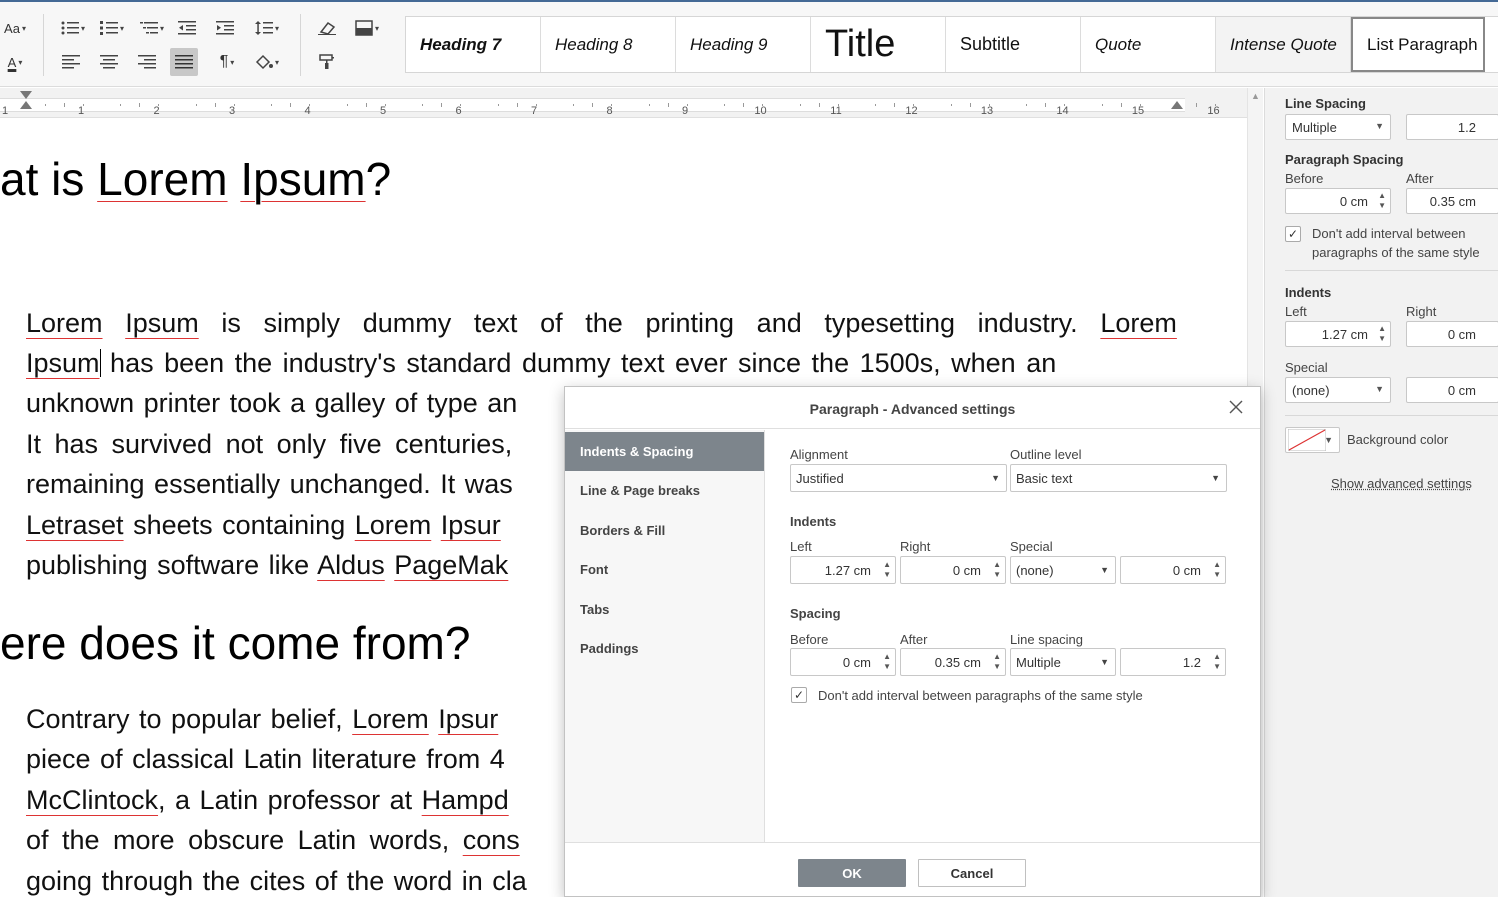 The height and width of the screenshot is (897, 1498). Describe the element at coordinates (267, 800) in the screenshot. I see `paragraph-line: McClintock, a Latin professor at Hampd` at that location.